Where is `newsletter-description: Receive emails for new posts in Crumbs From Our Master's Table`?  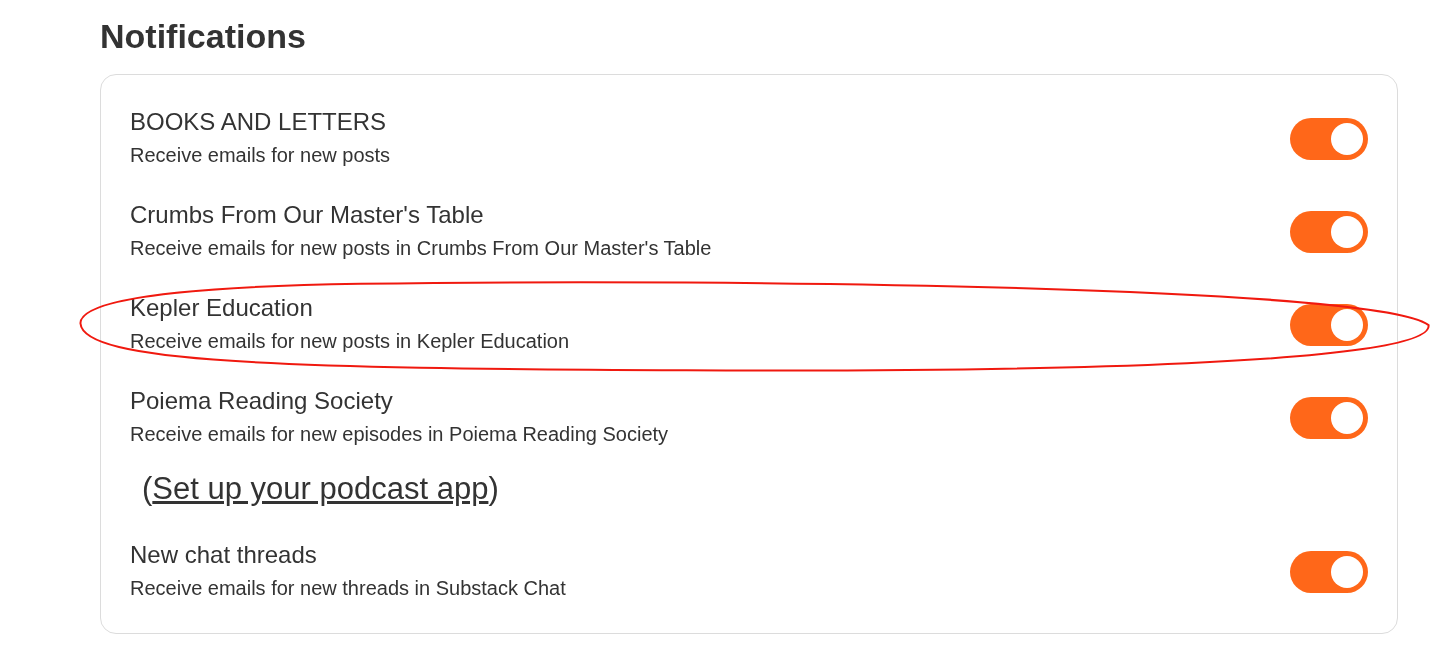 newsletter-description: Receive emails for new posts in Crumbs From Our Master's Table is located at coordinates (421, 248).